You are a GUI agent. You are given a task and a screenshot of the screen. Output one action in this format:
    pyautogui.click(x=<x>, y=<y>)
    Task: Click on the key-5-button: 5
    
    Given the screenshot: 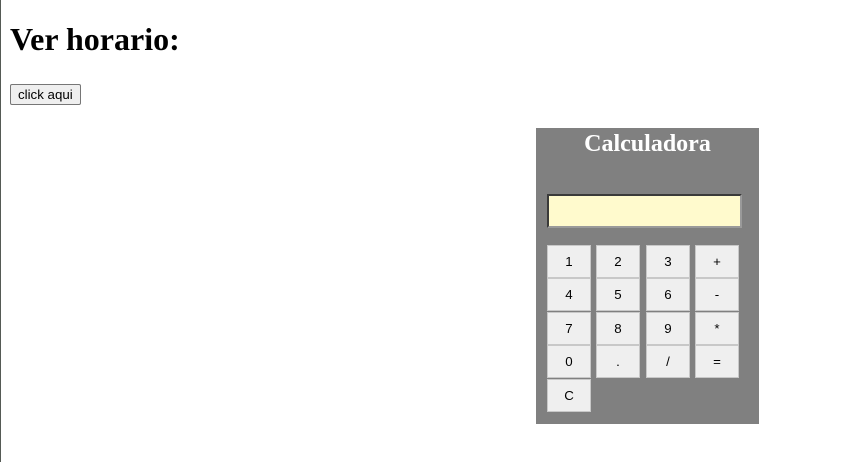 What is the action you would take?
    pyautogui.click(x=618, y=294)
    